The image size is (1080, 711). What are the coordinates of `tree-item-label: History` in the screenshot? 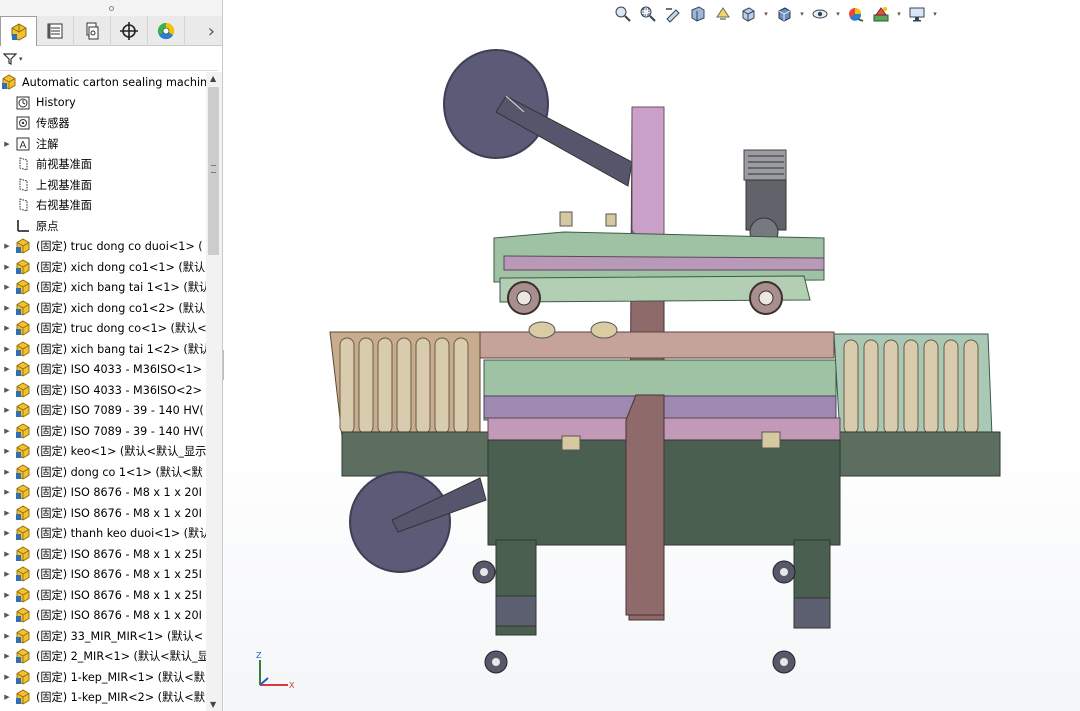 It's located at (56, 103).